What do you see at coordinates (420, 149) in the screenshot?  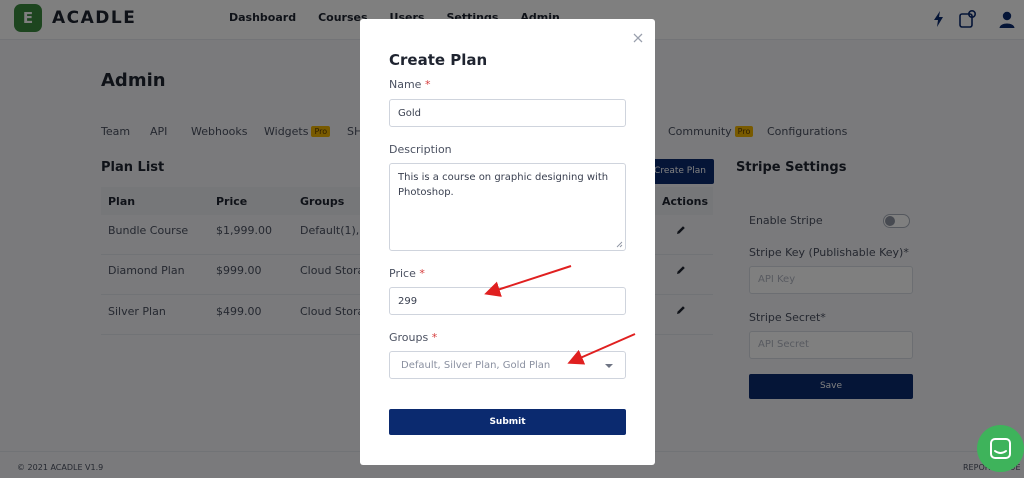 I see `description-label: Description` at bounding box center [420, 149].